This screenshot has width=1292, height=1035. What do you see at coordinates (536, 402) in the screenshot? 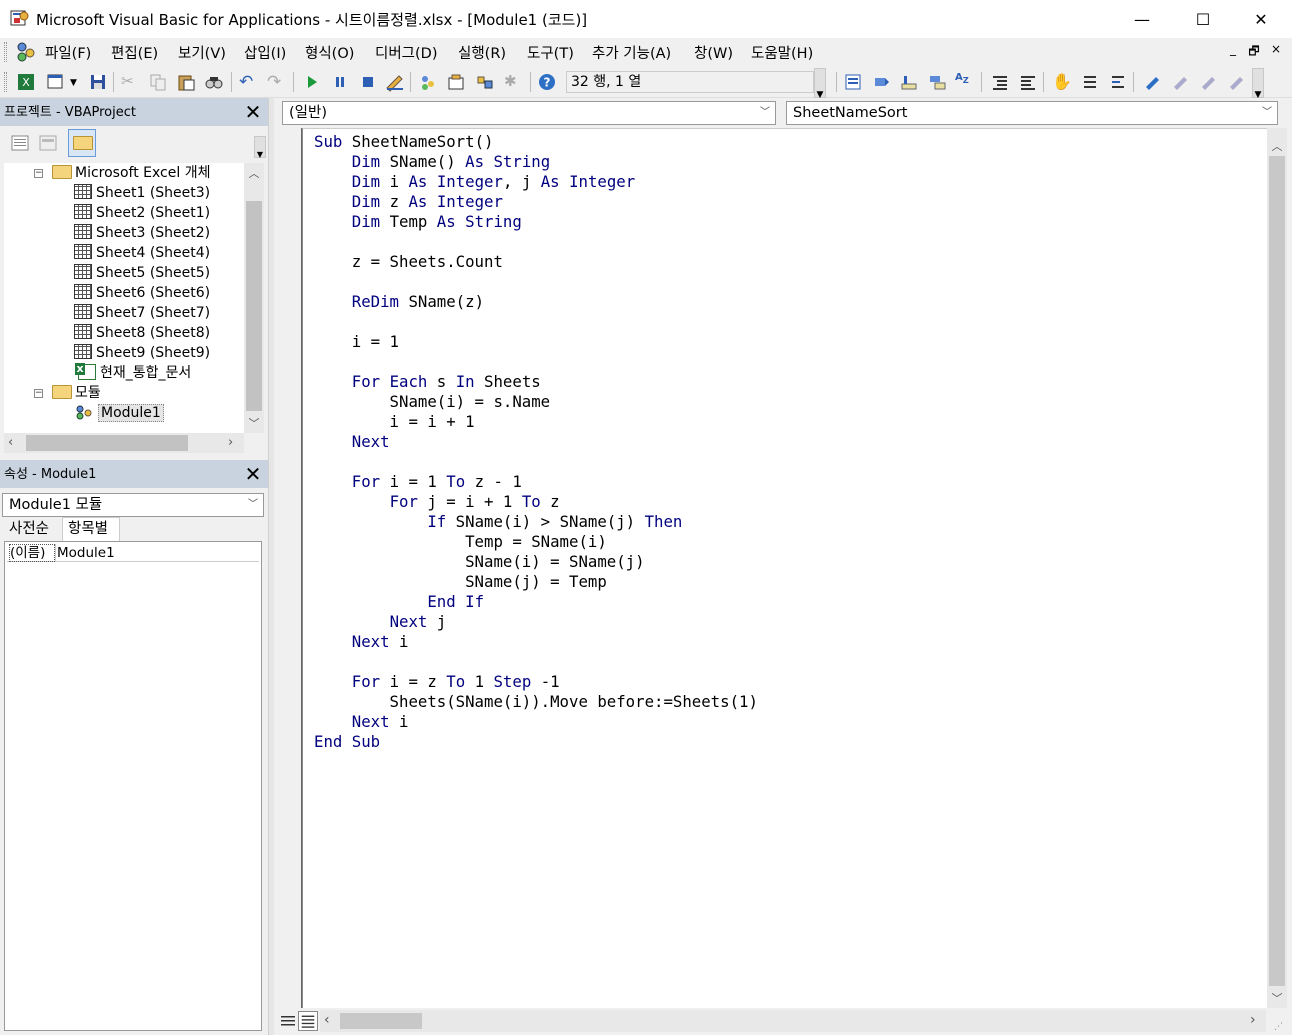
I see `code-line: SName(i) = s.Name` at bounding box center [536, 402].